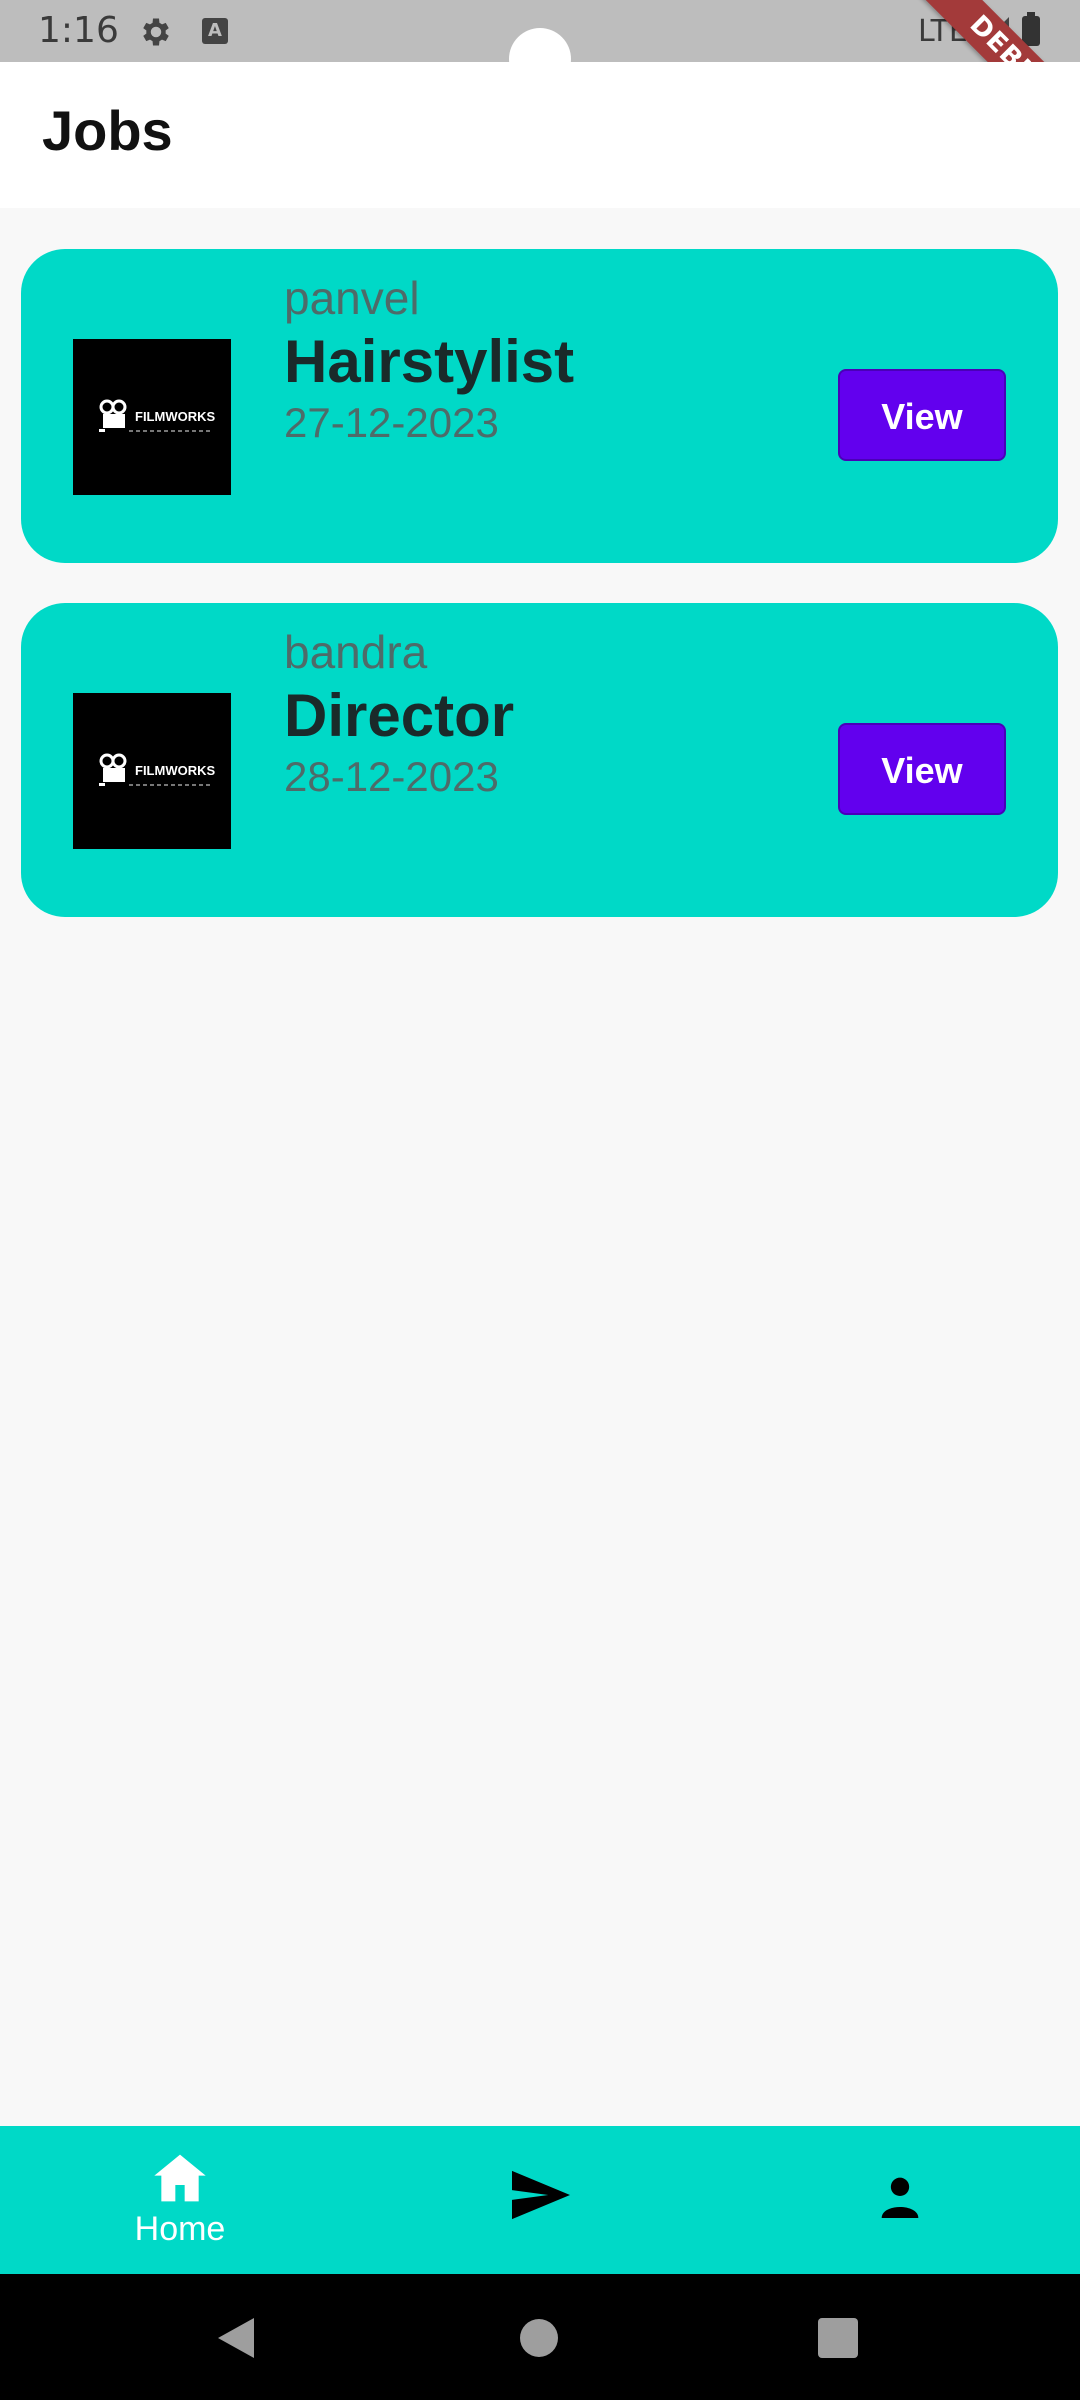  Describe the element at coordinates (180, 2229) in the screenshot. I see `nav-label-home: Home` at that location.